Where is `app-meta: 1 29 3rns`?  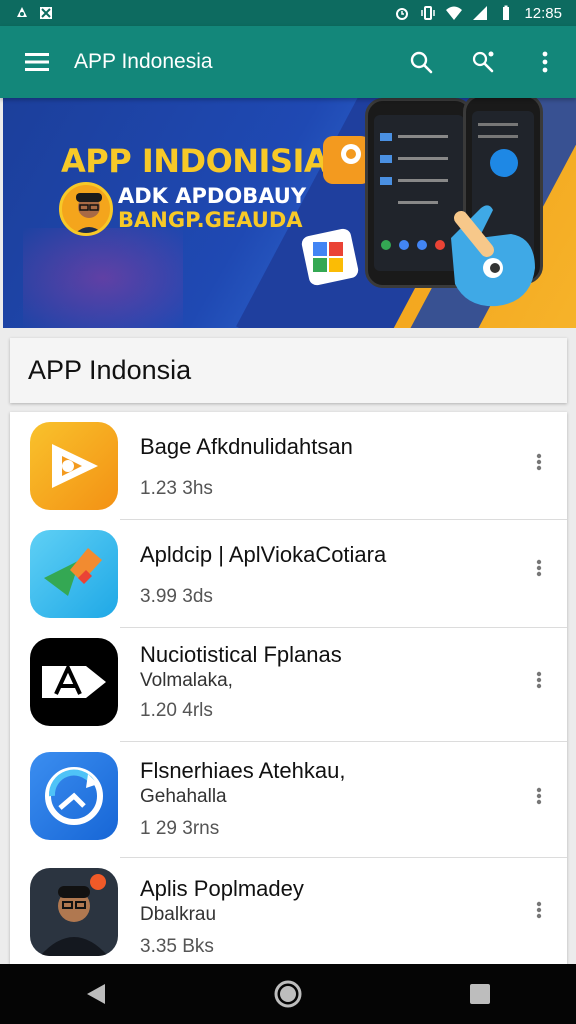
app-meta: 1 29 3rns is located at coordinates (180, 828).